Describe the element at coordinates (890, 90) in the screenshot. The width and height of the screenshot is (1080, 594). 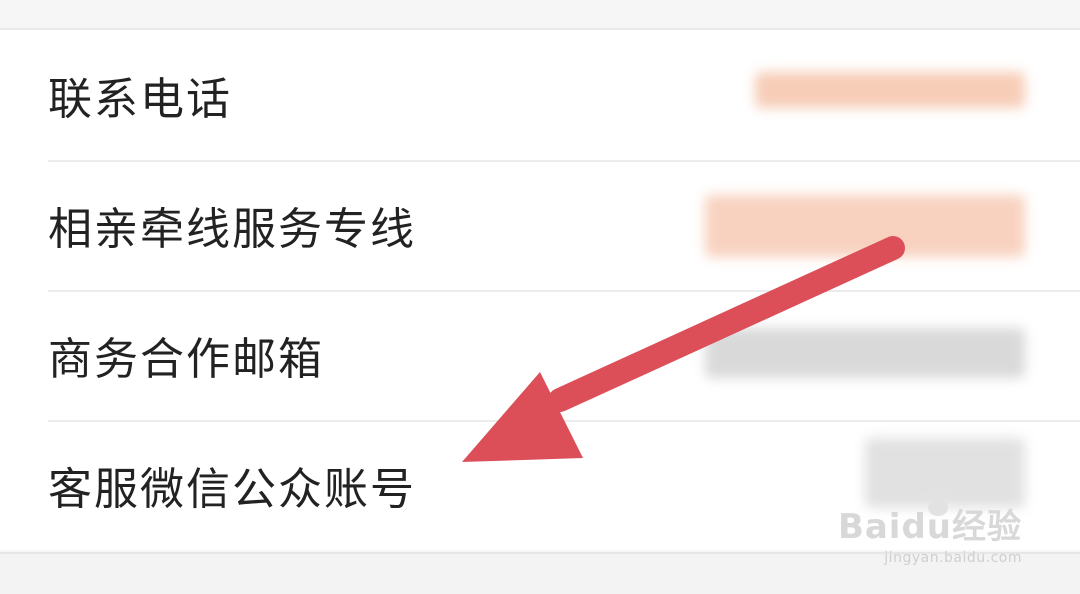
I see `blurred-phone-value` at that location.